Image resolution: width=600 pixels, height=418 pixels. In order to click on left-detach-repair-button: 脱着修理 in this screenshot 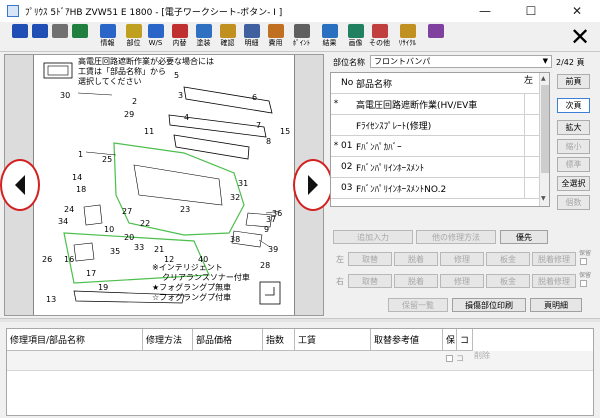, I will do `click(554, 259)`.